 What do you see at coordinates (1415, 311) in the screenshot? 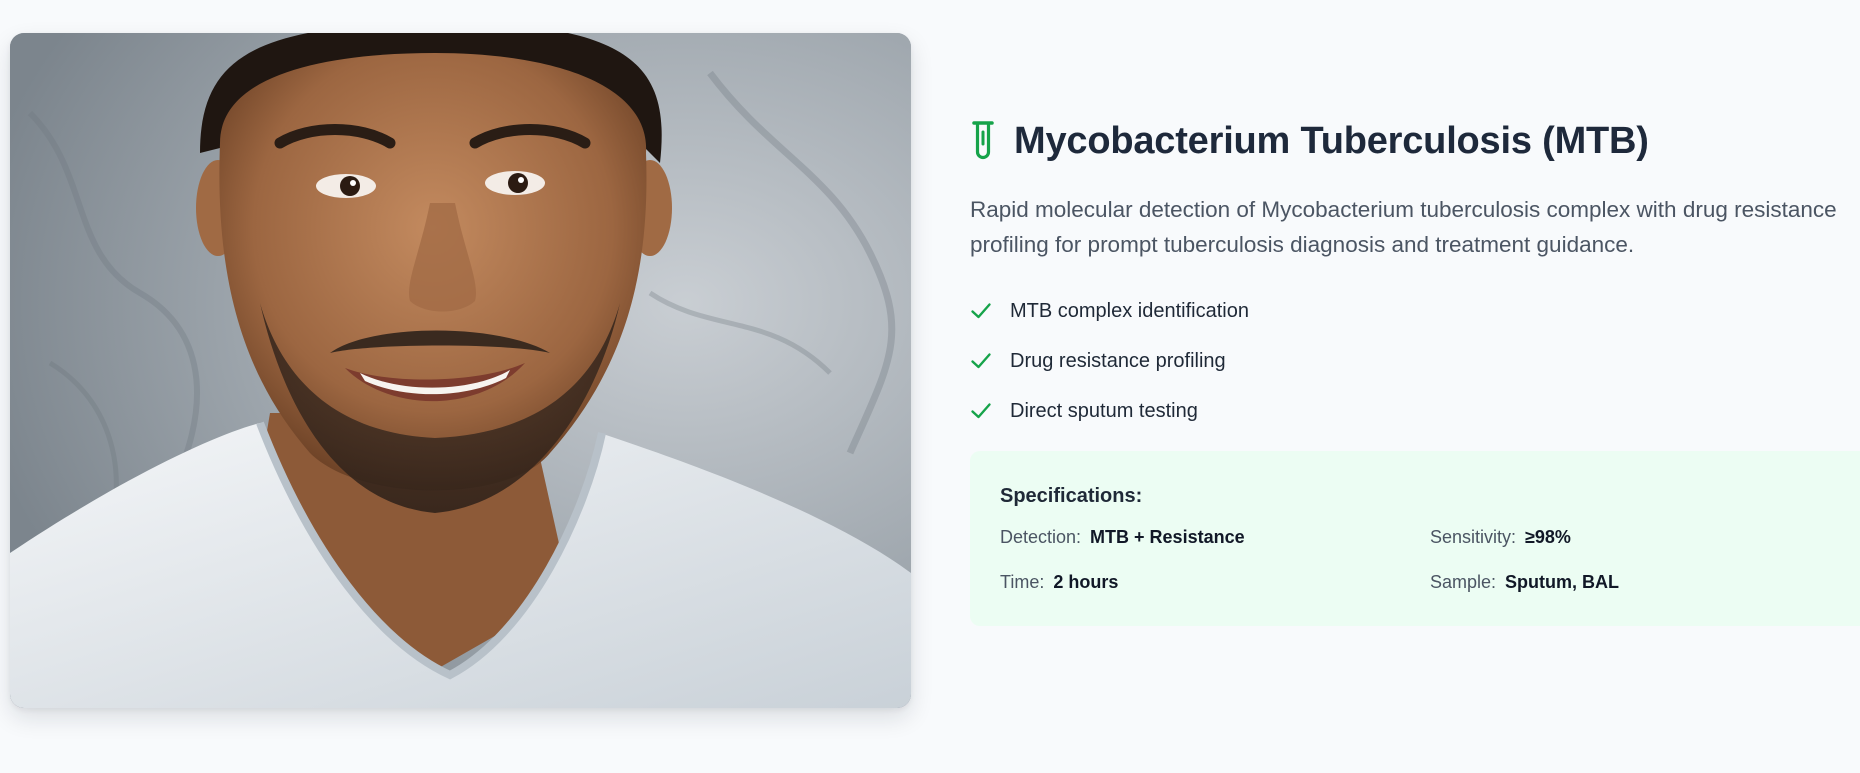
I see `list-item: MTB complex identification` at bounding box center [1415, 311].